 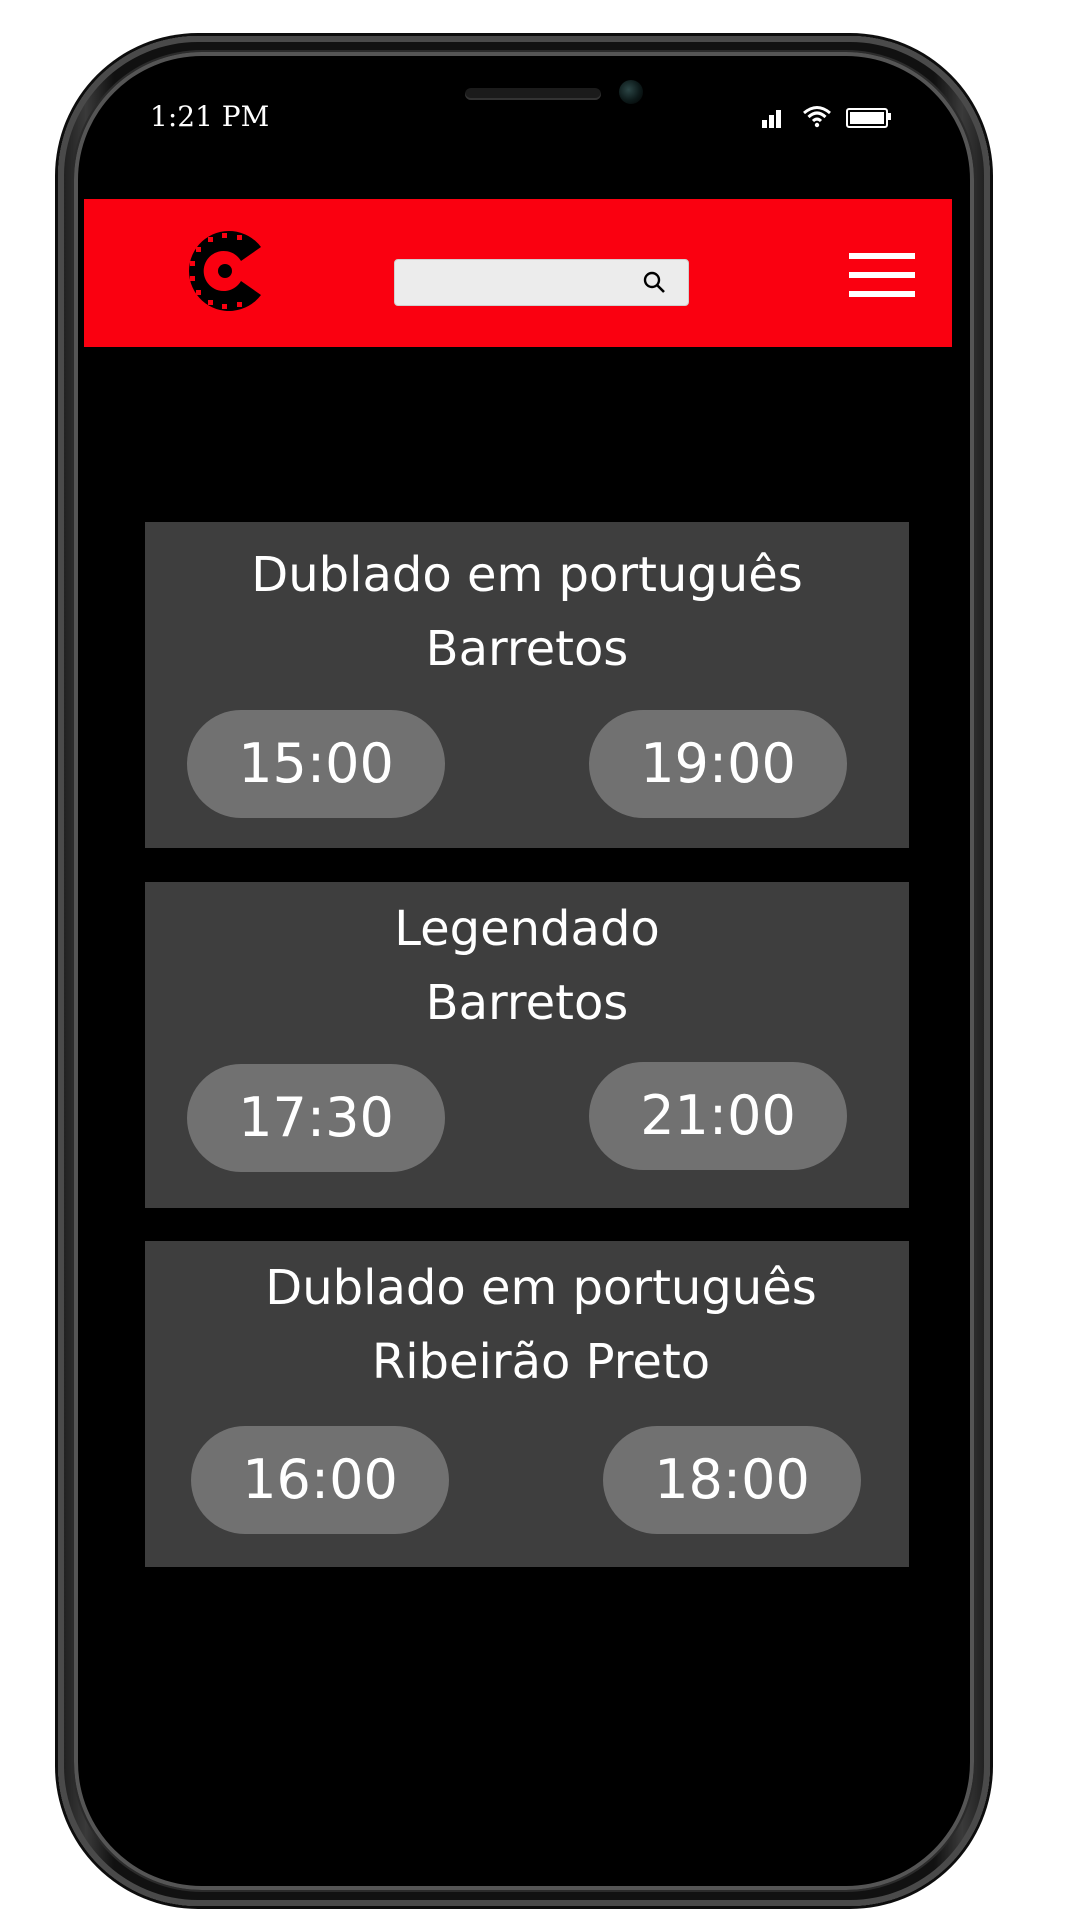 I want to click on showtime-button: 18:00, so click(x=732, y=1480).